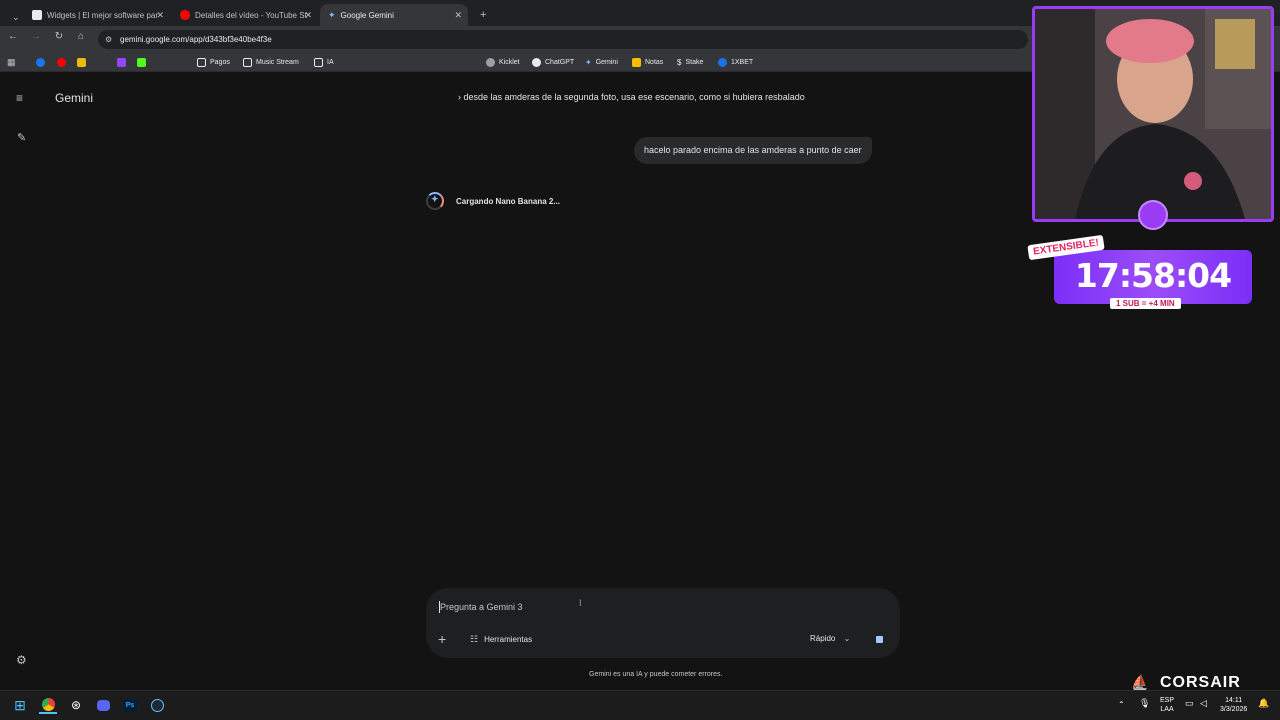 The image size is (1280, 720). Describe the element at coordinates (21, 137) in the screenshot. I see `new-chat-icon: ✎` at that location.